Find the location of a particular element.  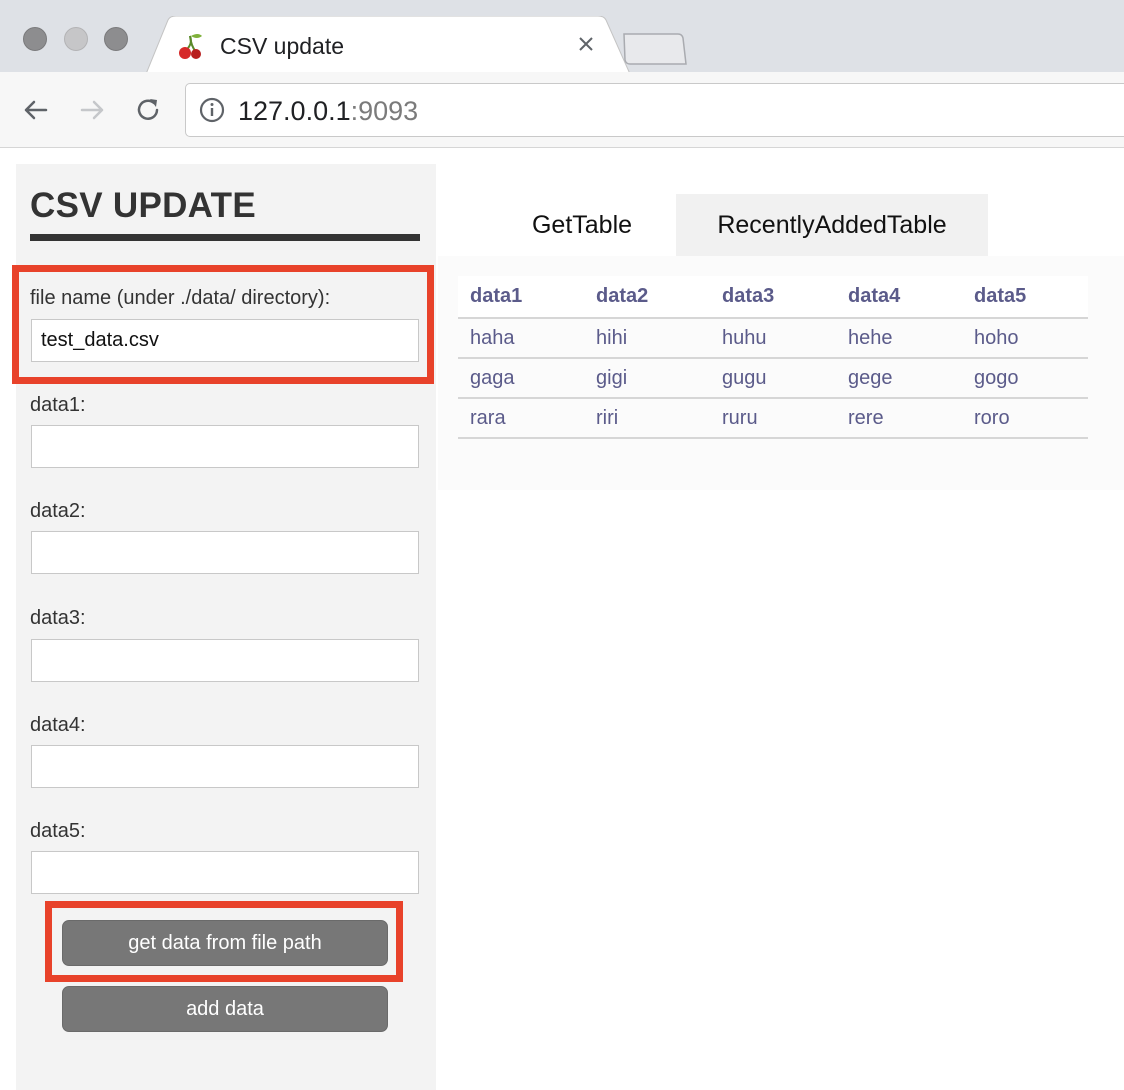

table-cell: haha is located at coordinates (521, 338).